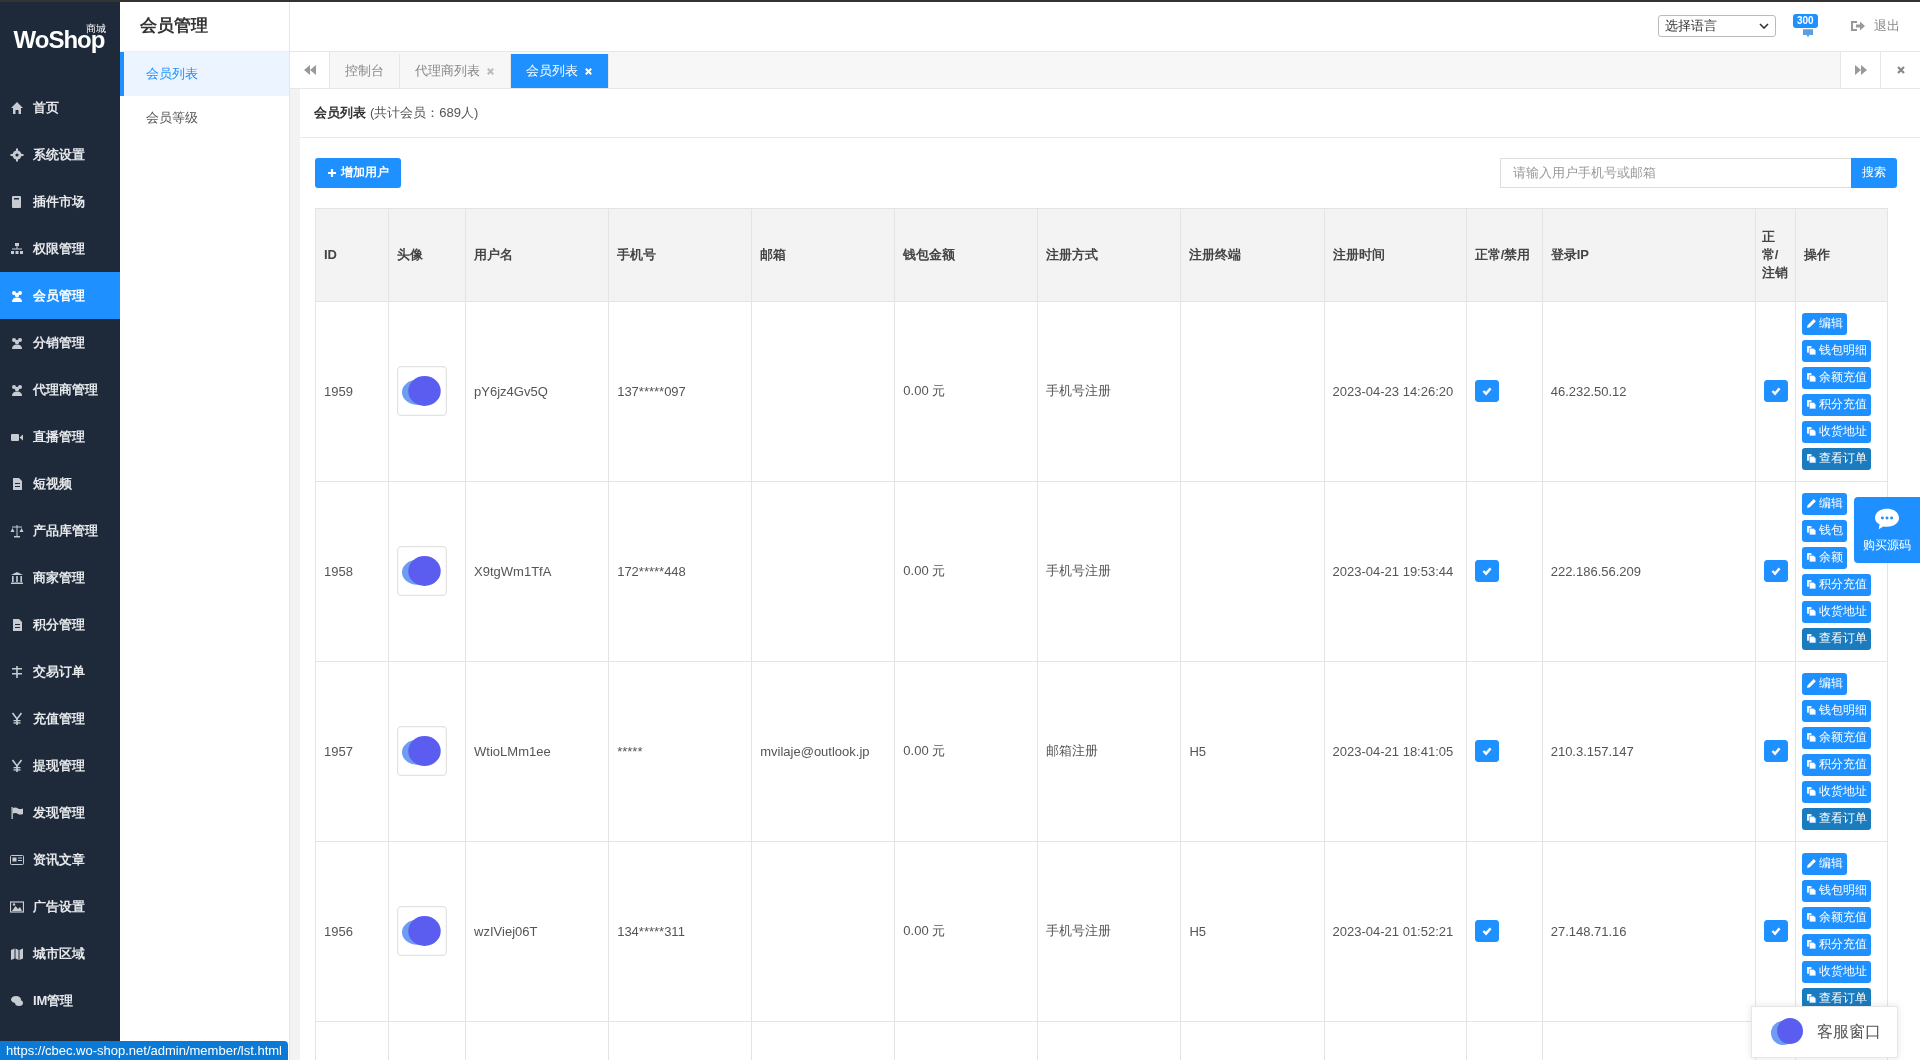 The width and height of the screenshot is (1920, 1060). Describe the element at coordinates (60, 530) in the screenshot. I see `sidebar-item: 产品库管理` at that location.